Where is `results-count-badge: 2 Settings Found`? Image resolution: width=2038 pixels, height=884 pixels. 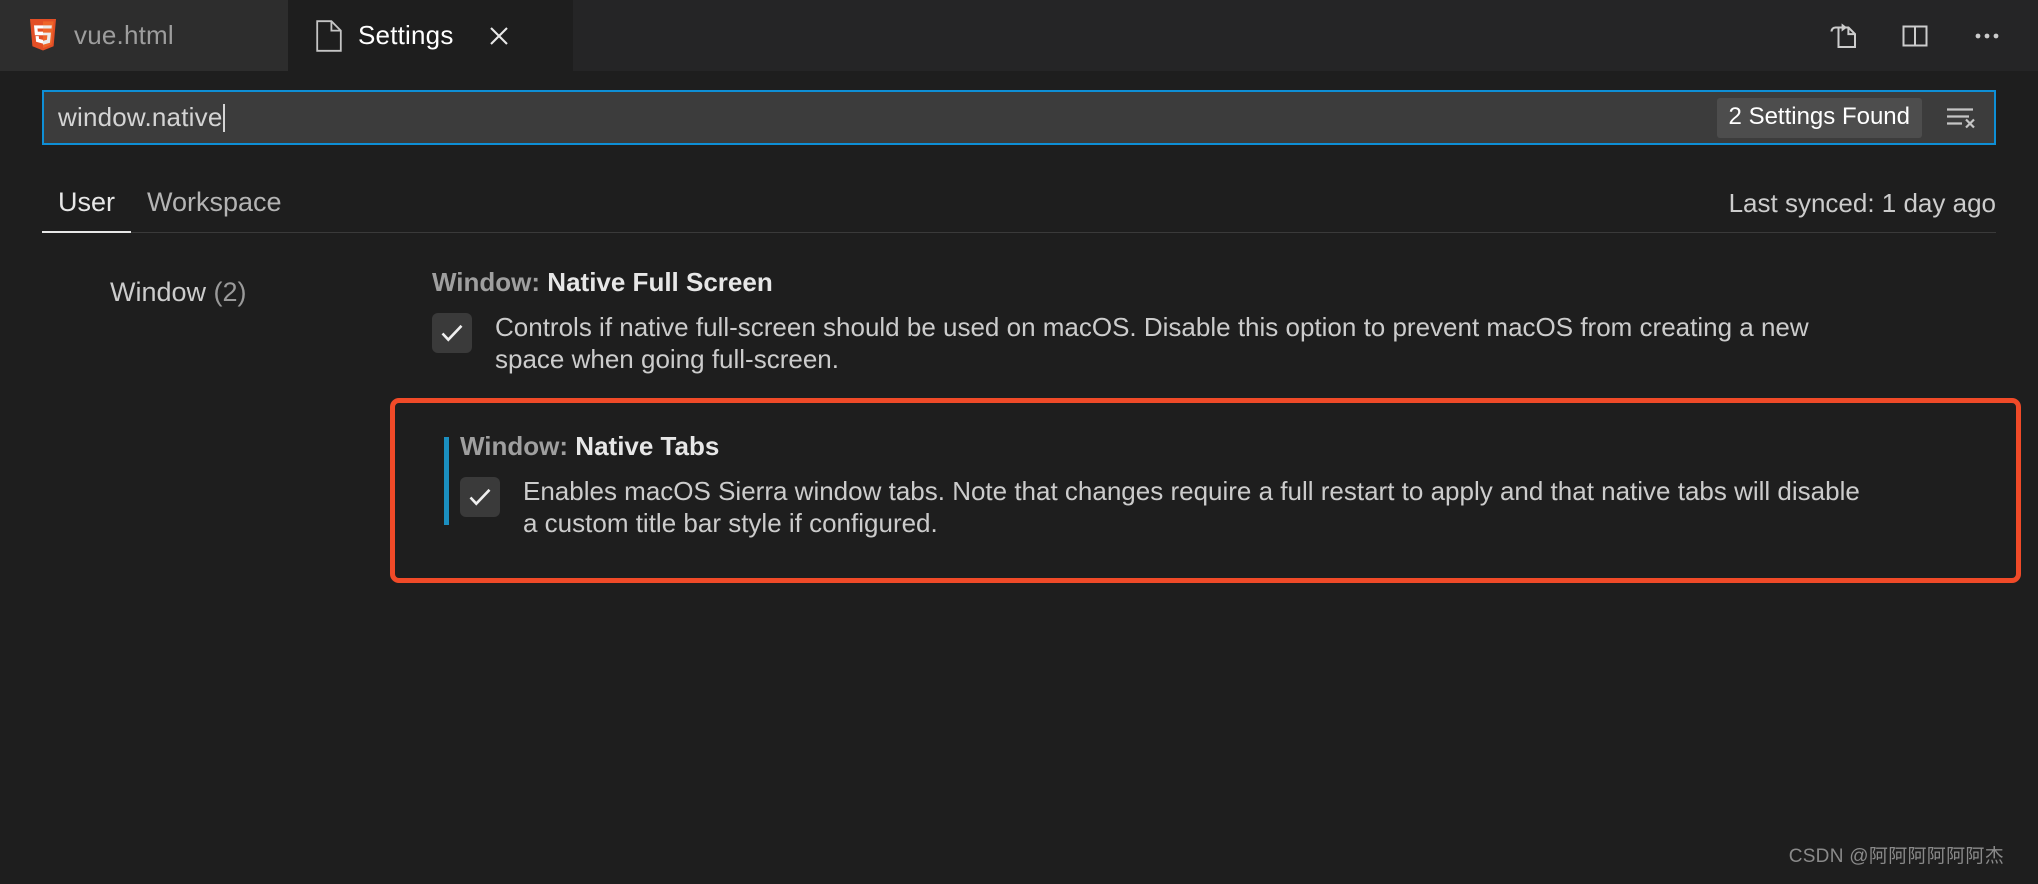
results-count-badge: 2 Settings Found is located at coordinates (1819, 117).